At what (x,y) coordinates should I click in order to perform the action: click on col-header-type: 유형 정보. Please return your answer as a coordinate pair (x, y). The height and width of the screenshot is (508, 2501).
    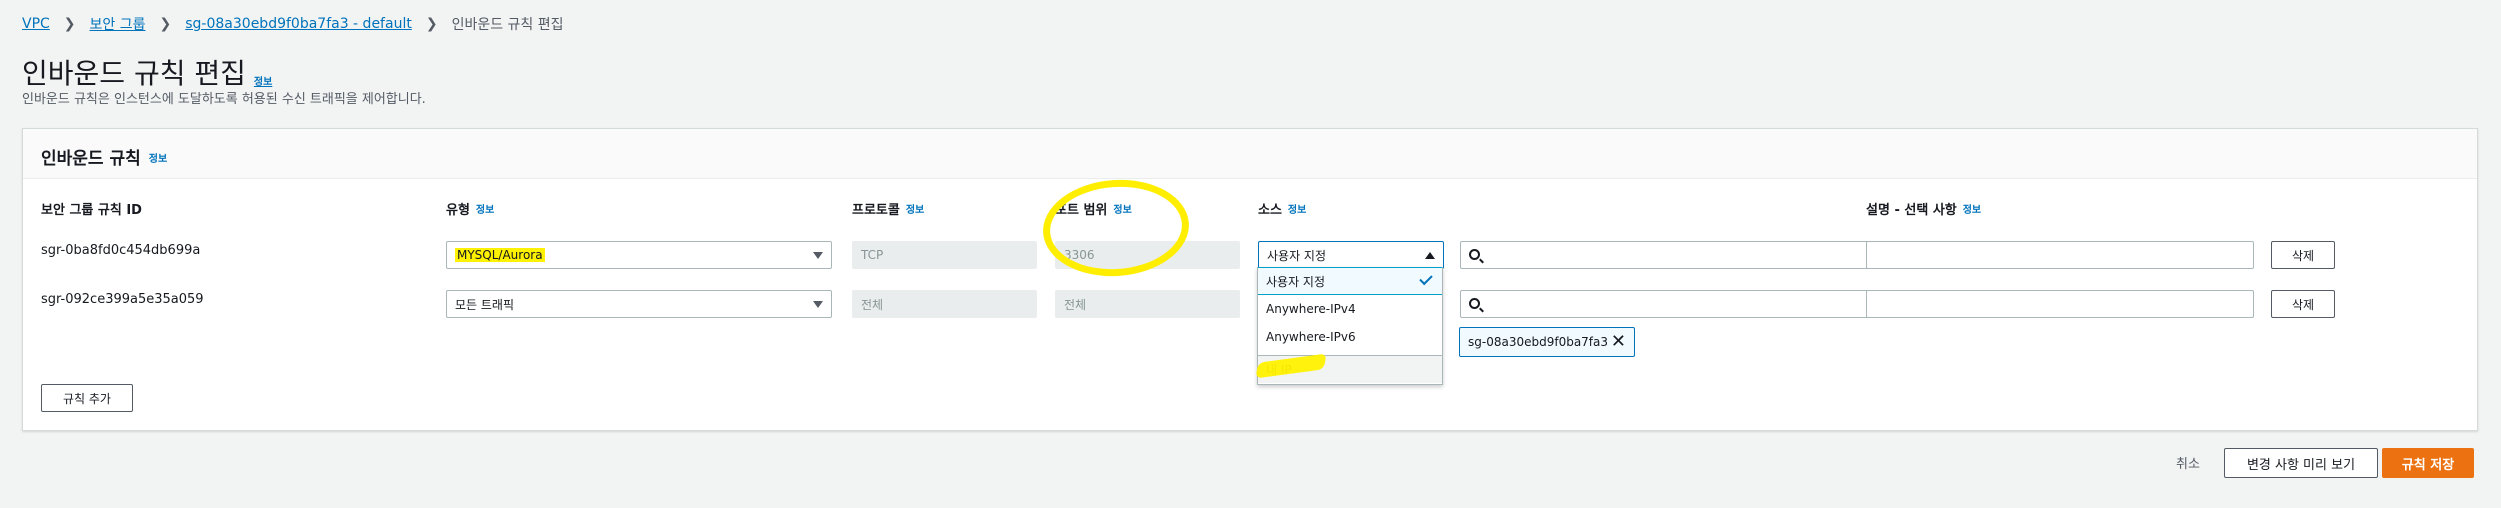
    Looking at the image, I should click on (470, 208).